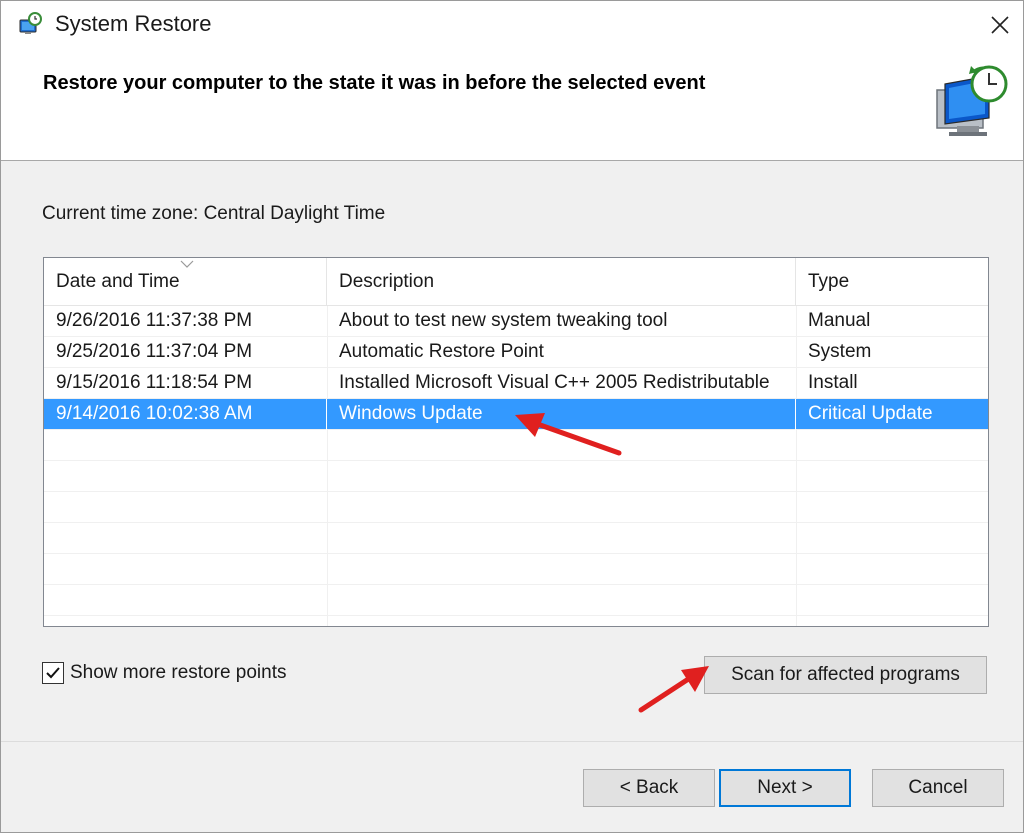 This screenshot has height=833, width=1024. I want to click on timezone-label: Current time zone: Central Daylight Time, so click(214, 213).